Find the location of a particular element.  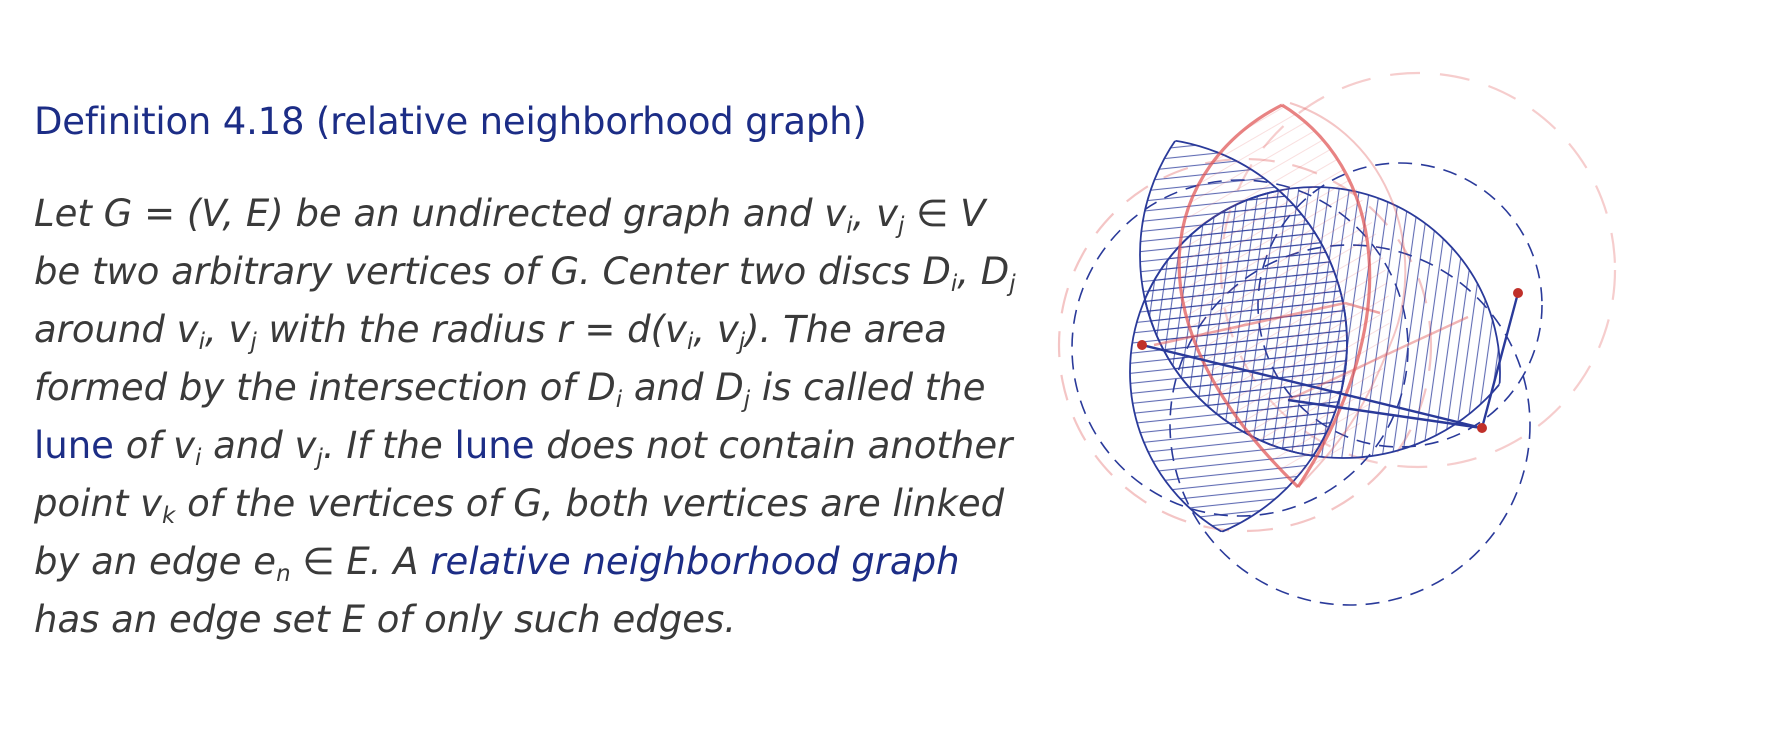

text-span: ∈ V is located at coordinates (945, 213).